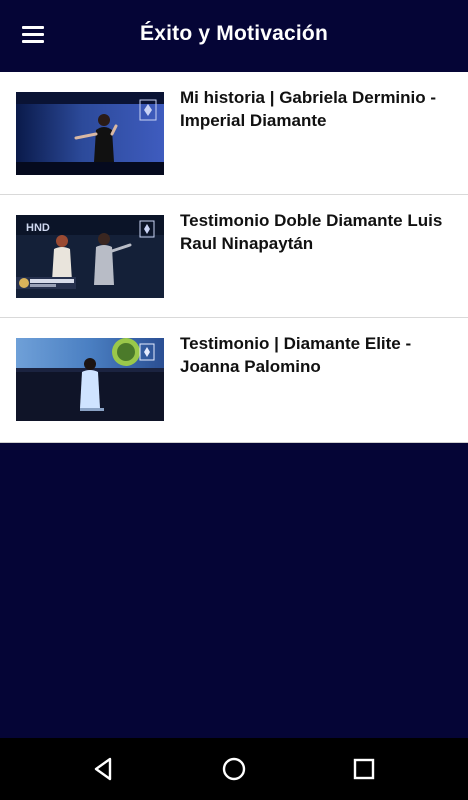 Image resolution: width=468 pixels, height=800 pixels. I want to click on woman-on-stage-thumbnail, so click(90, 379).